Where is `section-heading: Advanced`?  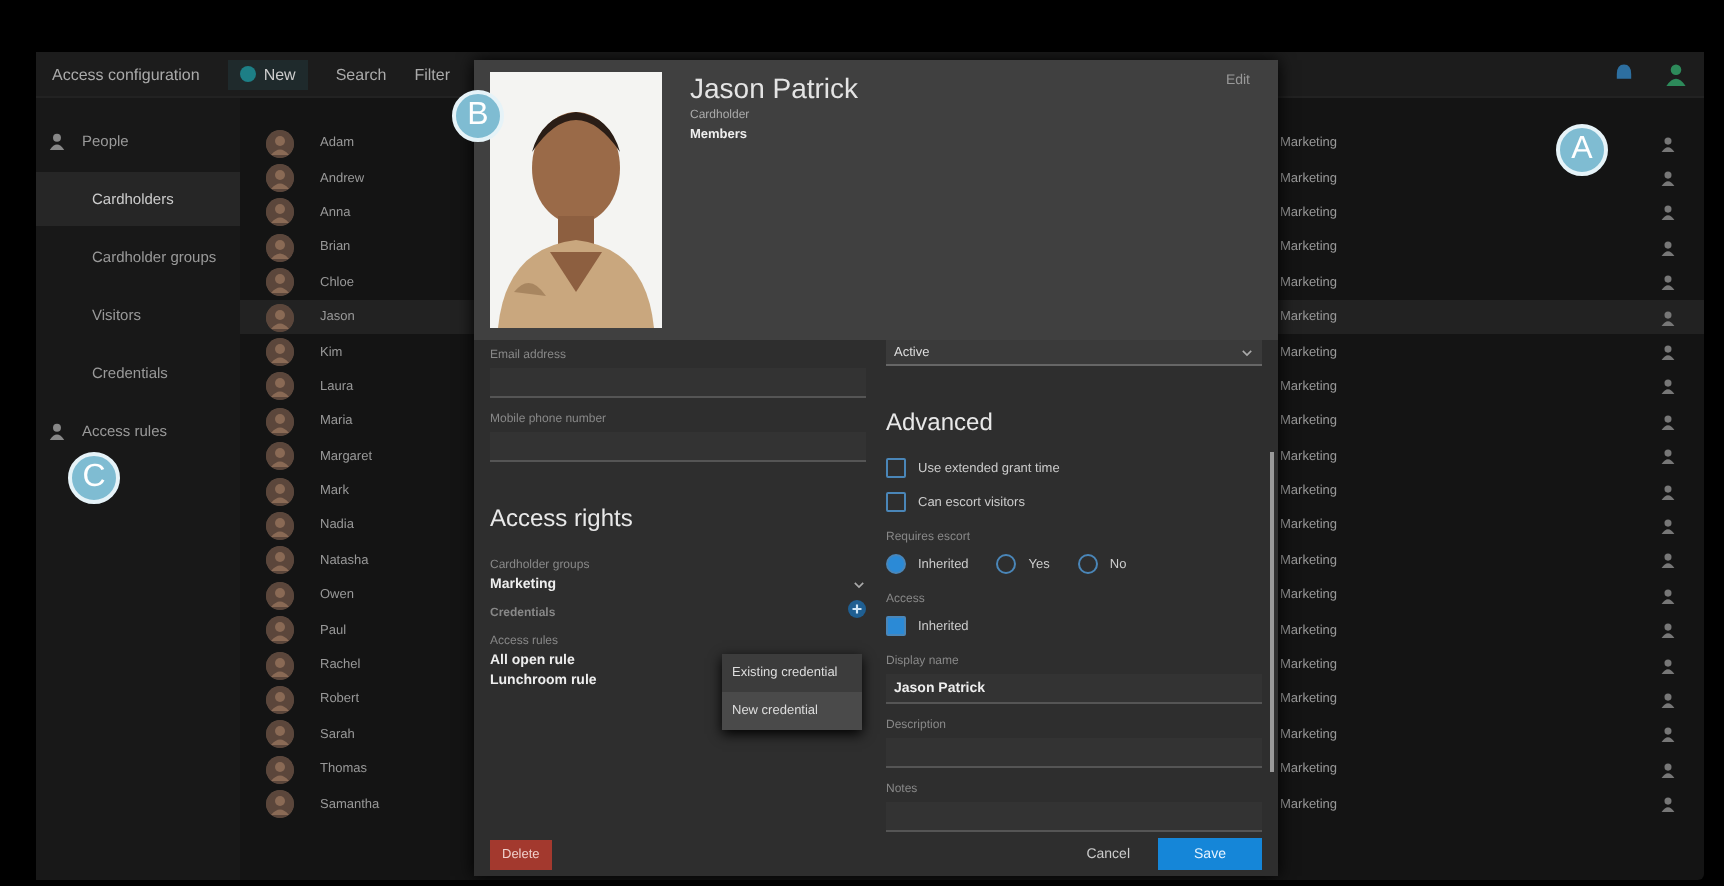
section-heading: Advanced is located at coordinates (940, 422).